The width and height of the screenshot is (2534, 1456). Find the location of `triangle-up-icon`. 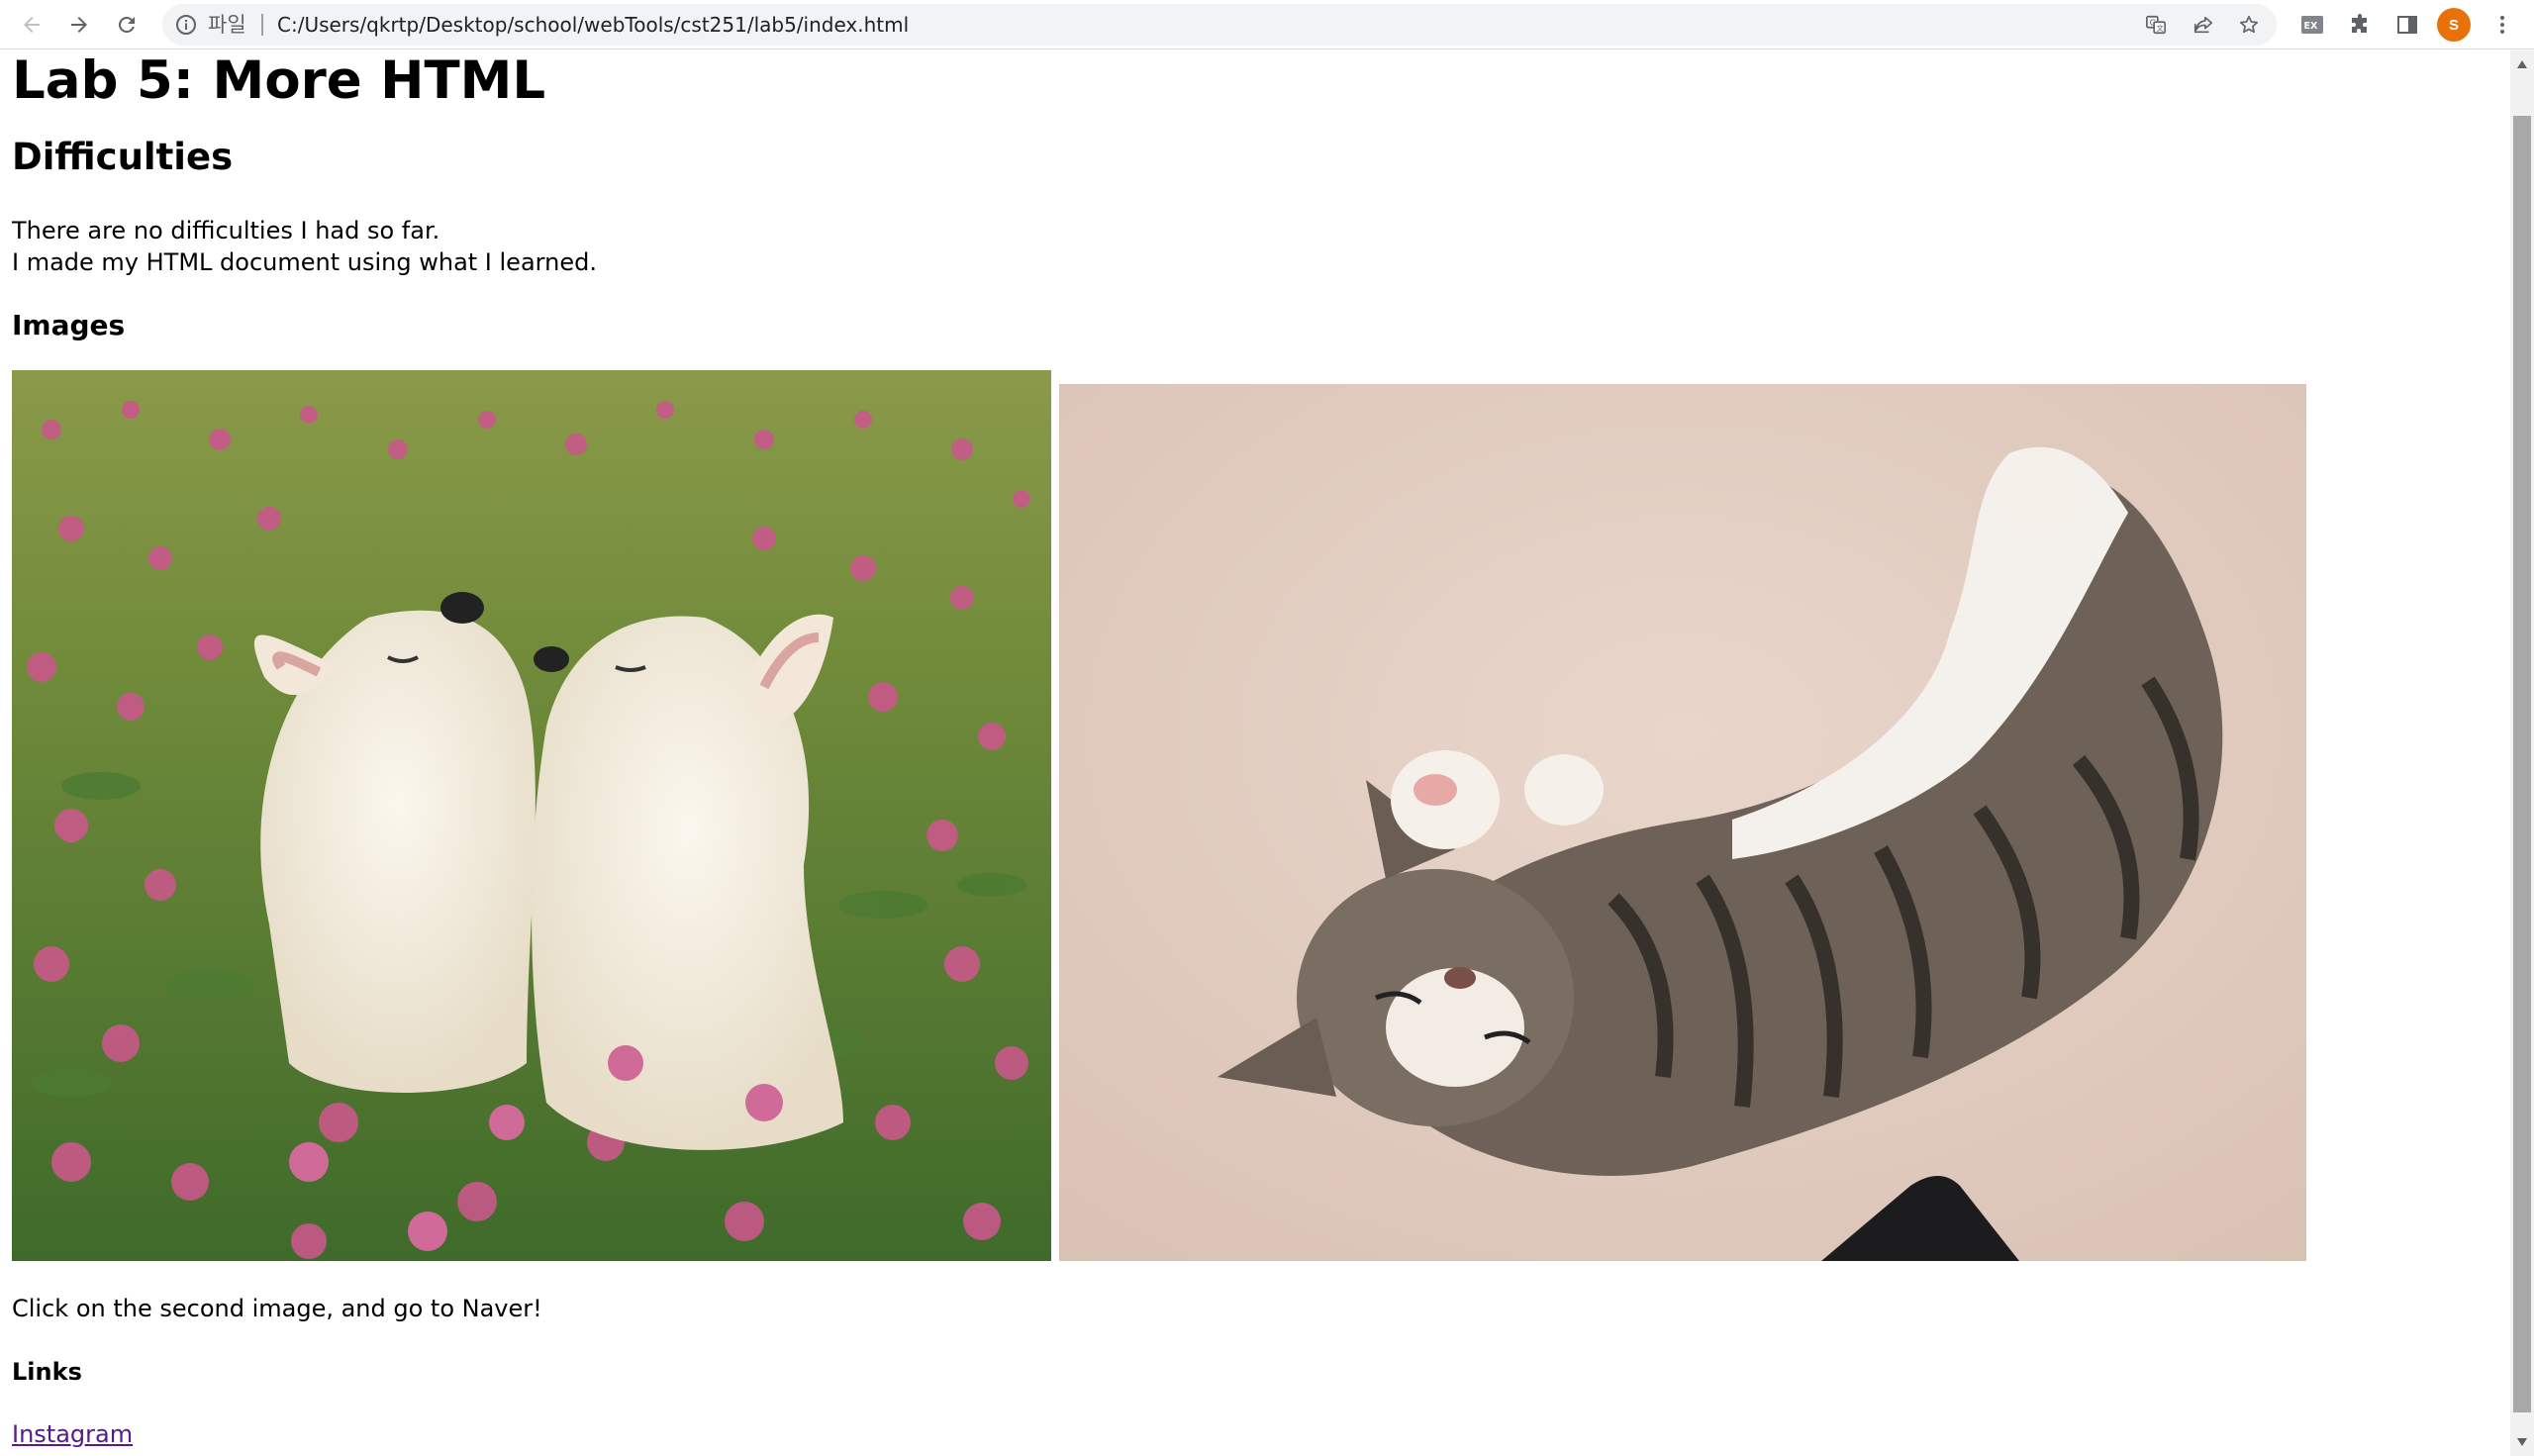

triangle-up-icon is located at coordinates (2522, 64).